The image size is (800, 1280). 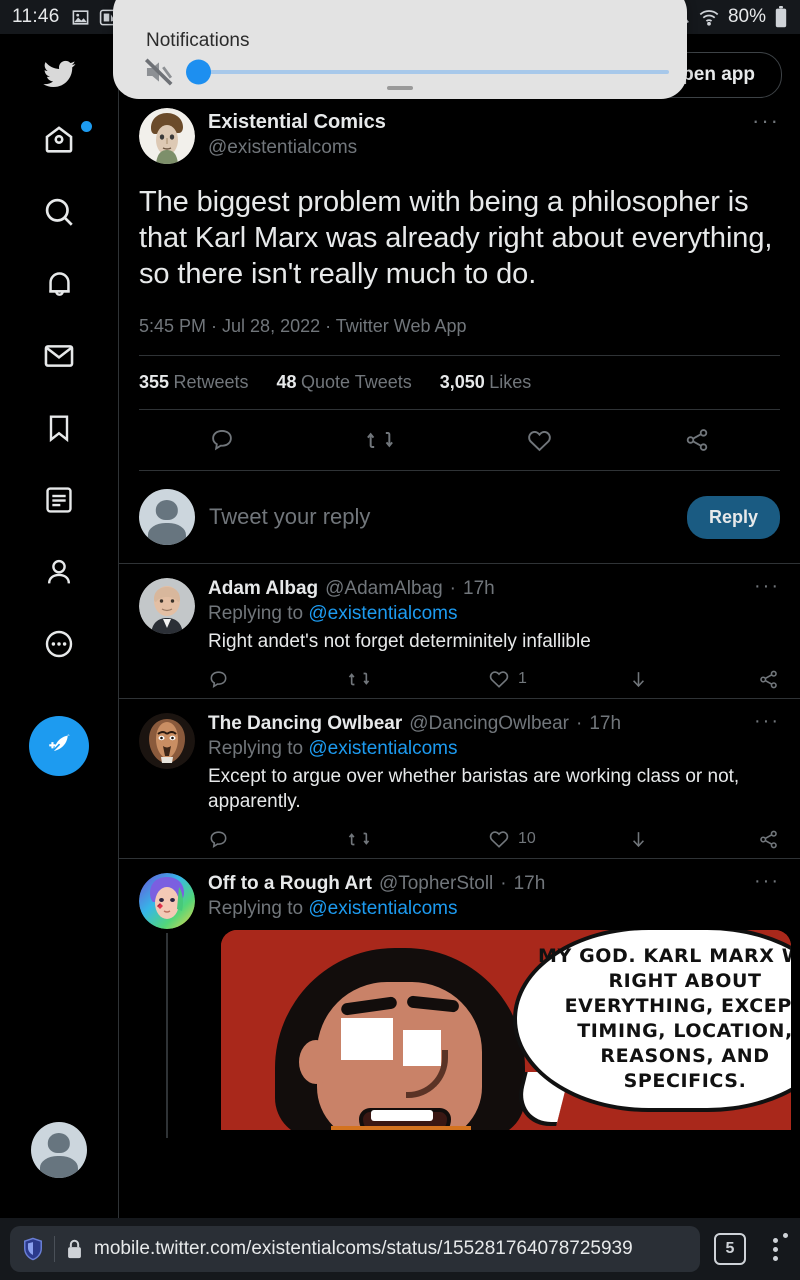 I want to click on dancing-owlbear-avatar, so click(x=167, y=741).